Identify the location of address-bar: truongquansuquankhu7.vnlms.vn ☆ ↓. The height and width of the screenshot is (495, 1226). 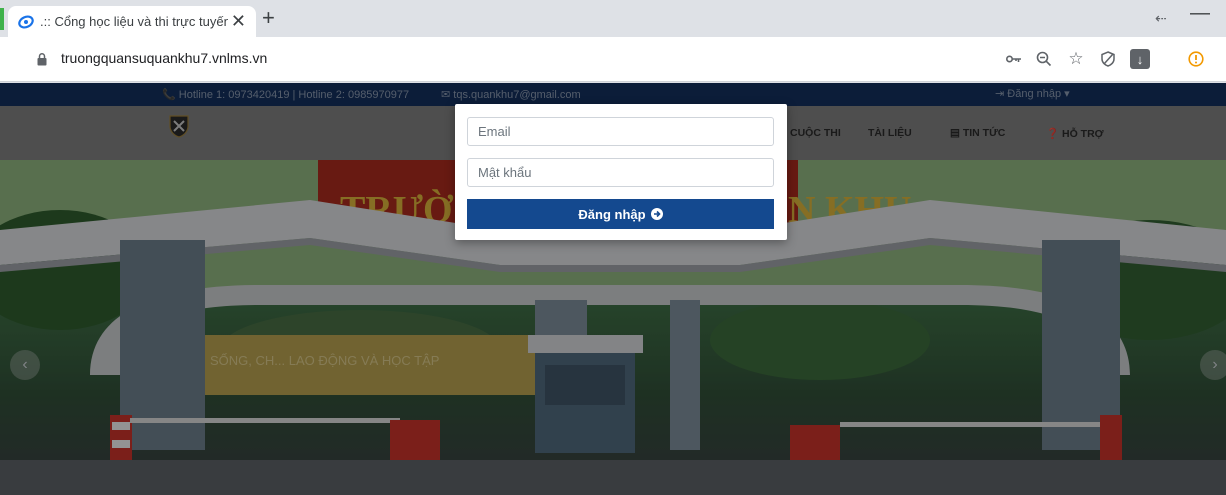
(613, 59).